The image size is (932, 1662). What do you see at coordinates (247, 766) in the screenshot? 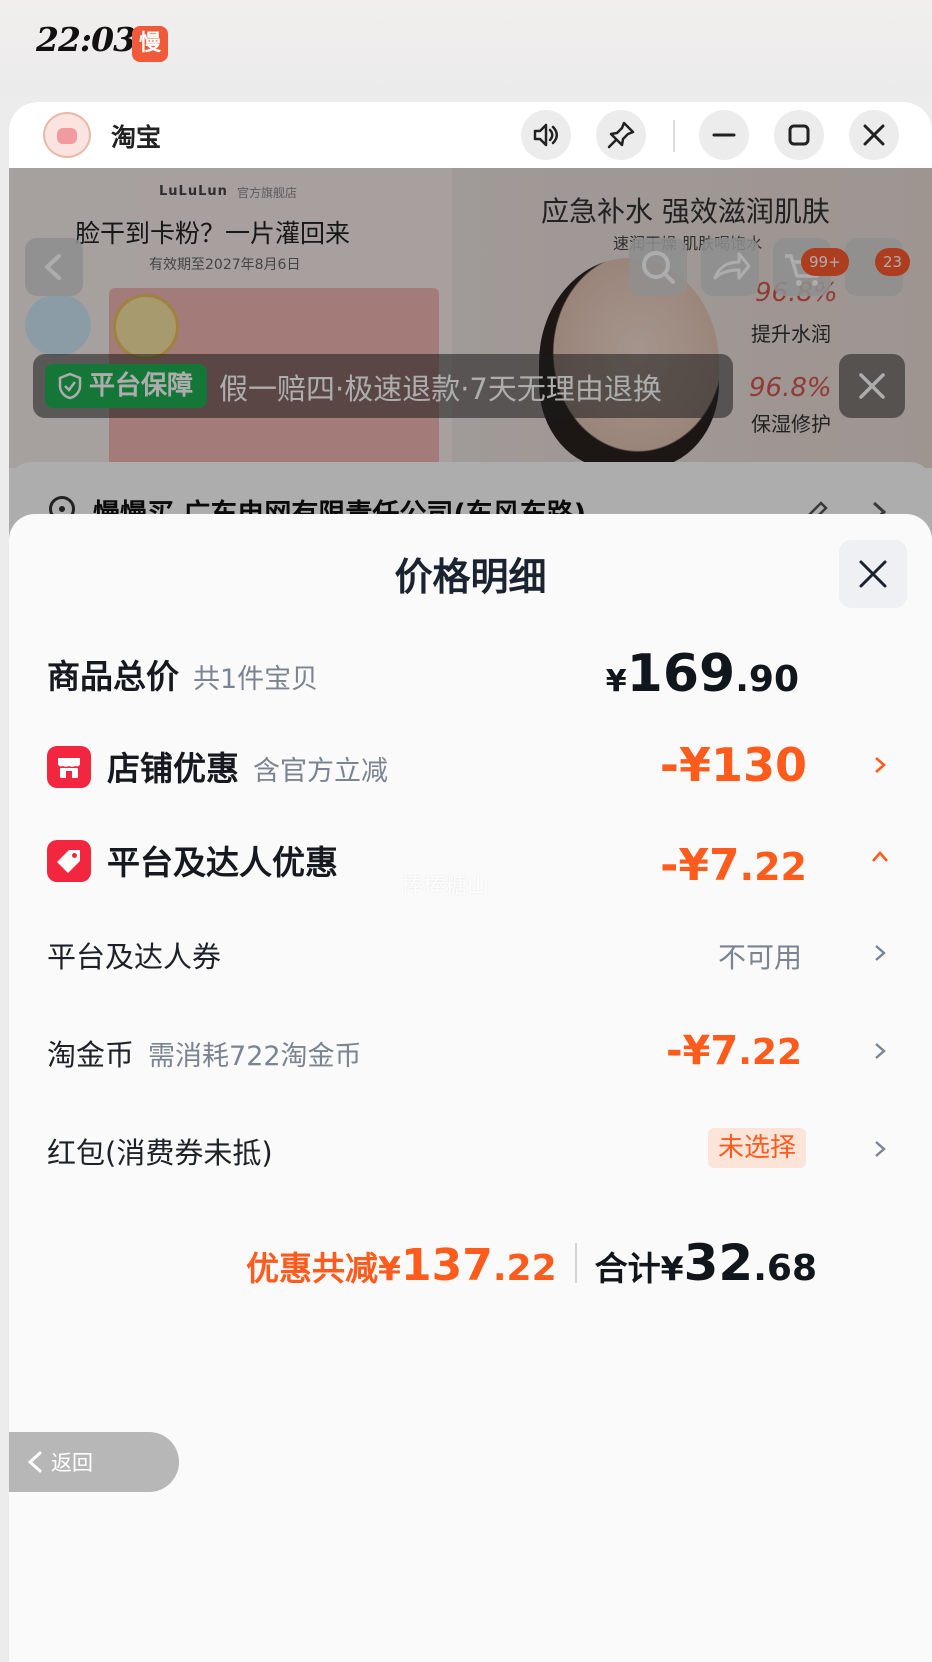
I see `shop-discount-label-wrap: 店铺优惠 含官方立减` at bounding box center [247, 766].